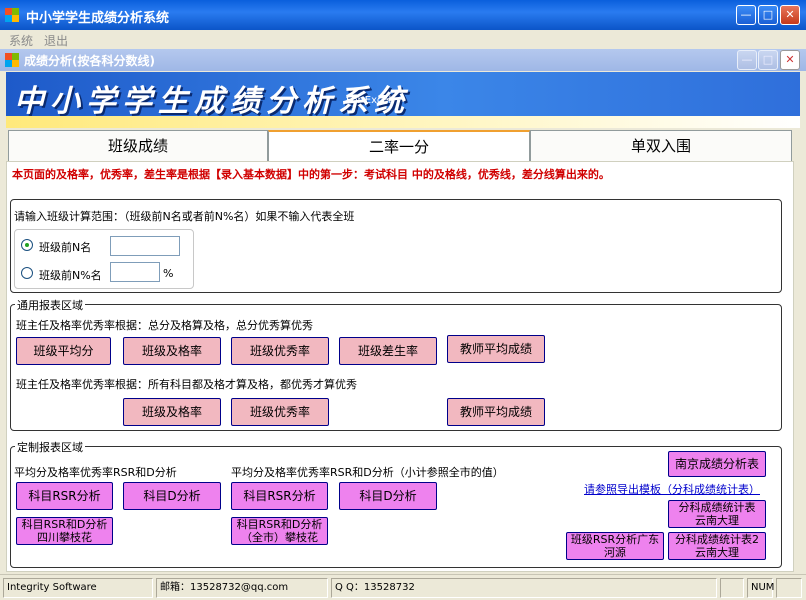  What do you see at coordinates (78, 588) in the screenshot?
I see `status-company: Integrity Software` at bounding box center [78, 588].